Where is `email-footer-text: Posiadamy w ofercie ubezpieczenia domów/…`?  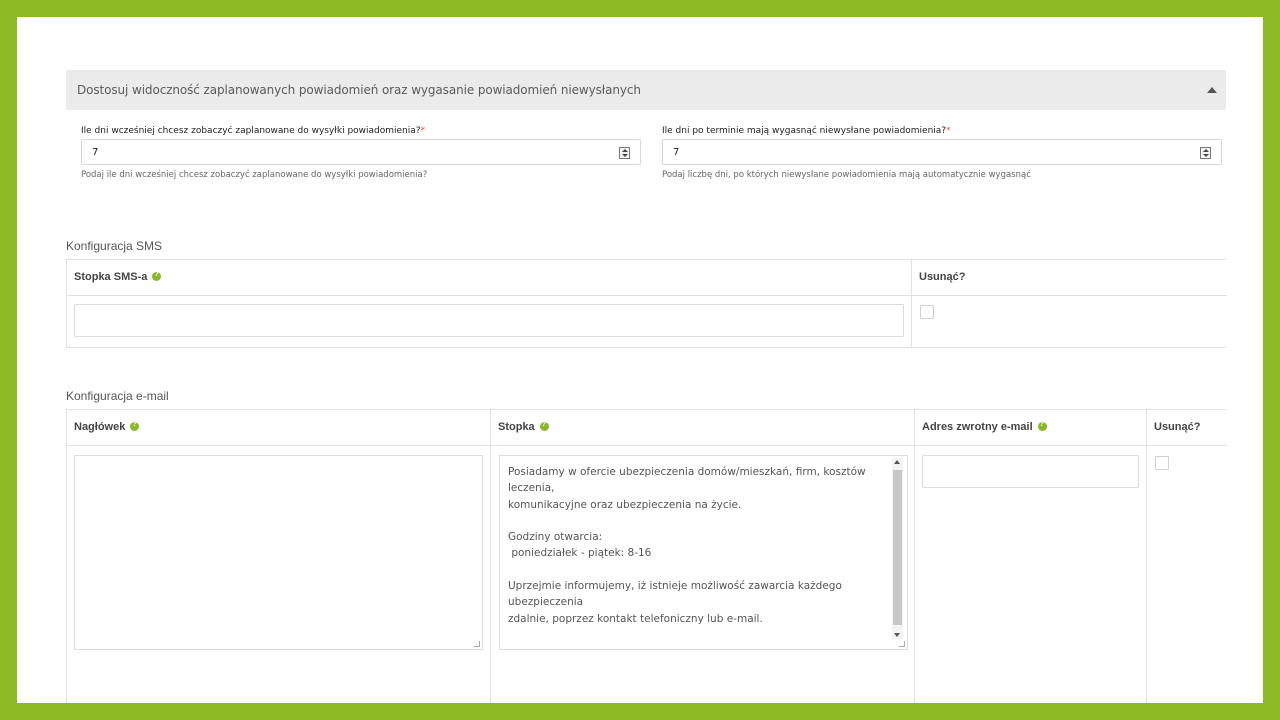 email-footer-text: Posiadamy w ofercie ubezpieczenia domów/… is located at coordinates (687, 545).